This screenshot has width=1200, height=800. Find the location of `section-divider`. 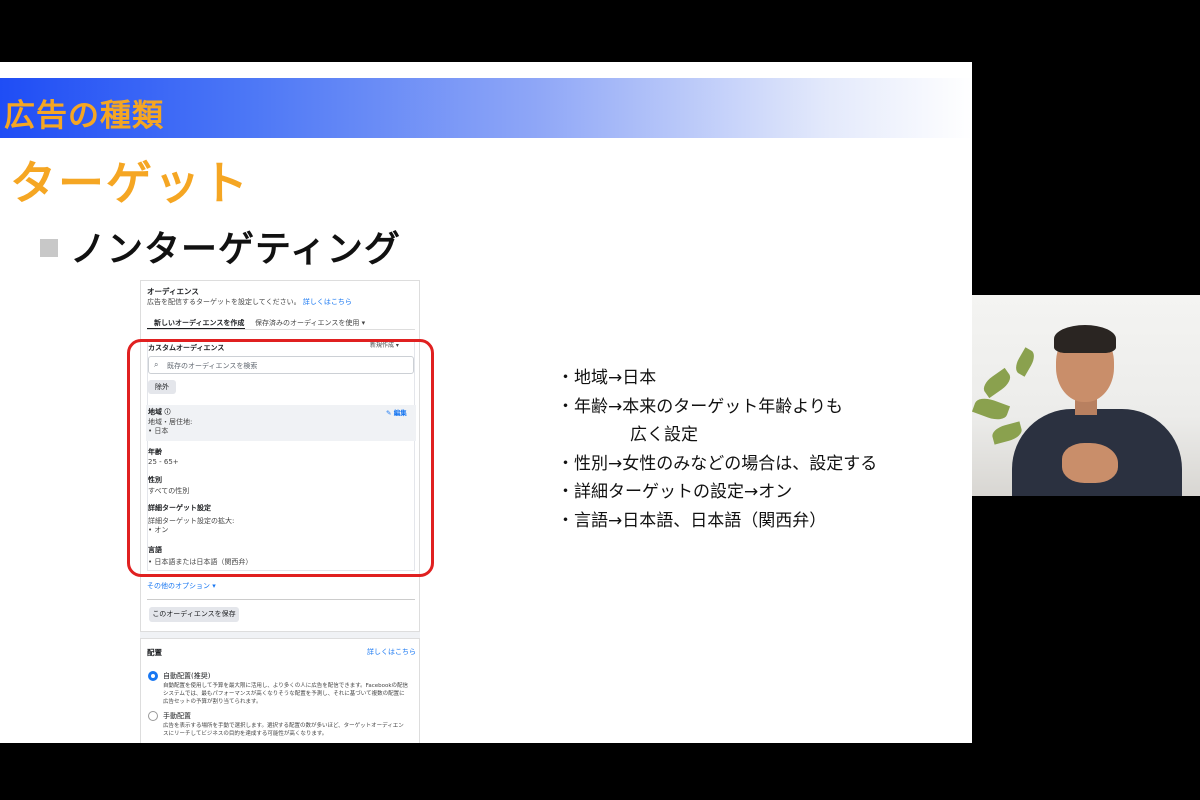

section-divider is located at coordinates (281, 599).